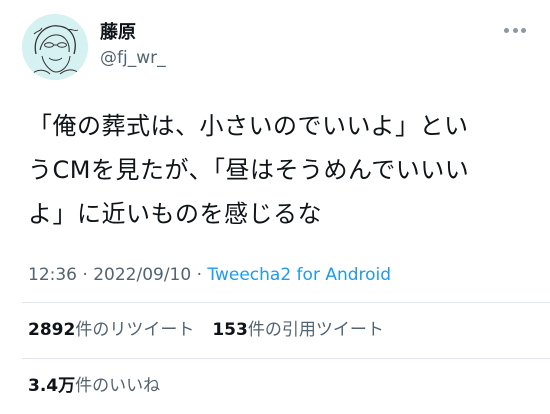 This screenshot has width=550, height=414. I want to click on quotes-count: 153, so click(230, 330).